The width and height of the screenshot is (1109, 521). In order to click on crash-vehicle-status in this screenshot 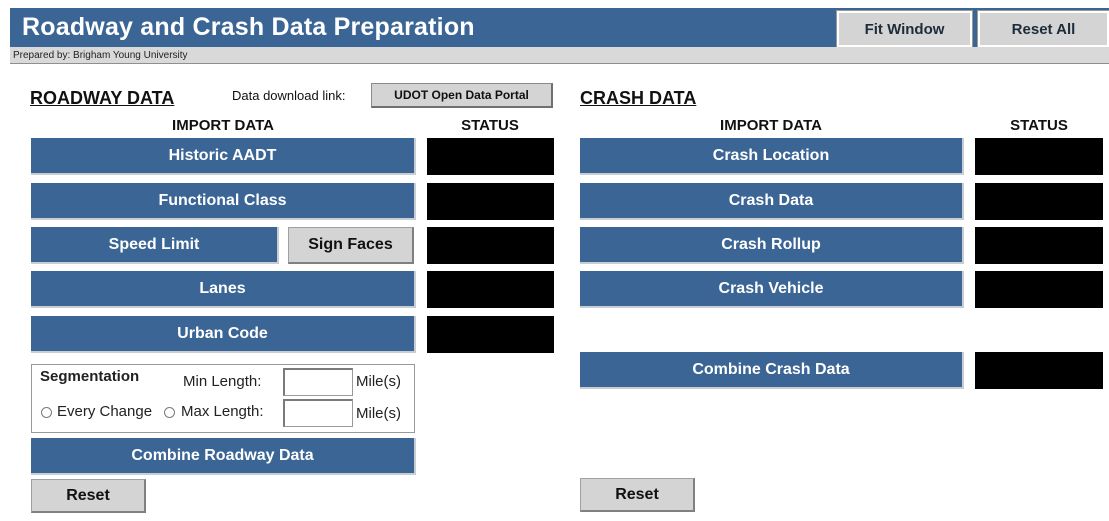, I will do `click(1039, 289)`.